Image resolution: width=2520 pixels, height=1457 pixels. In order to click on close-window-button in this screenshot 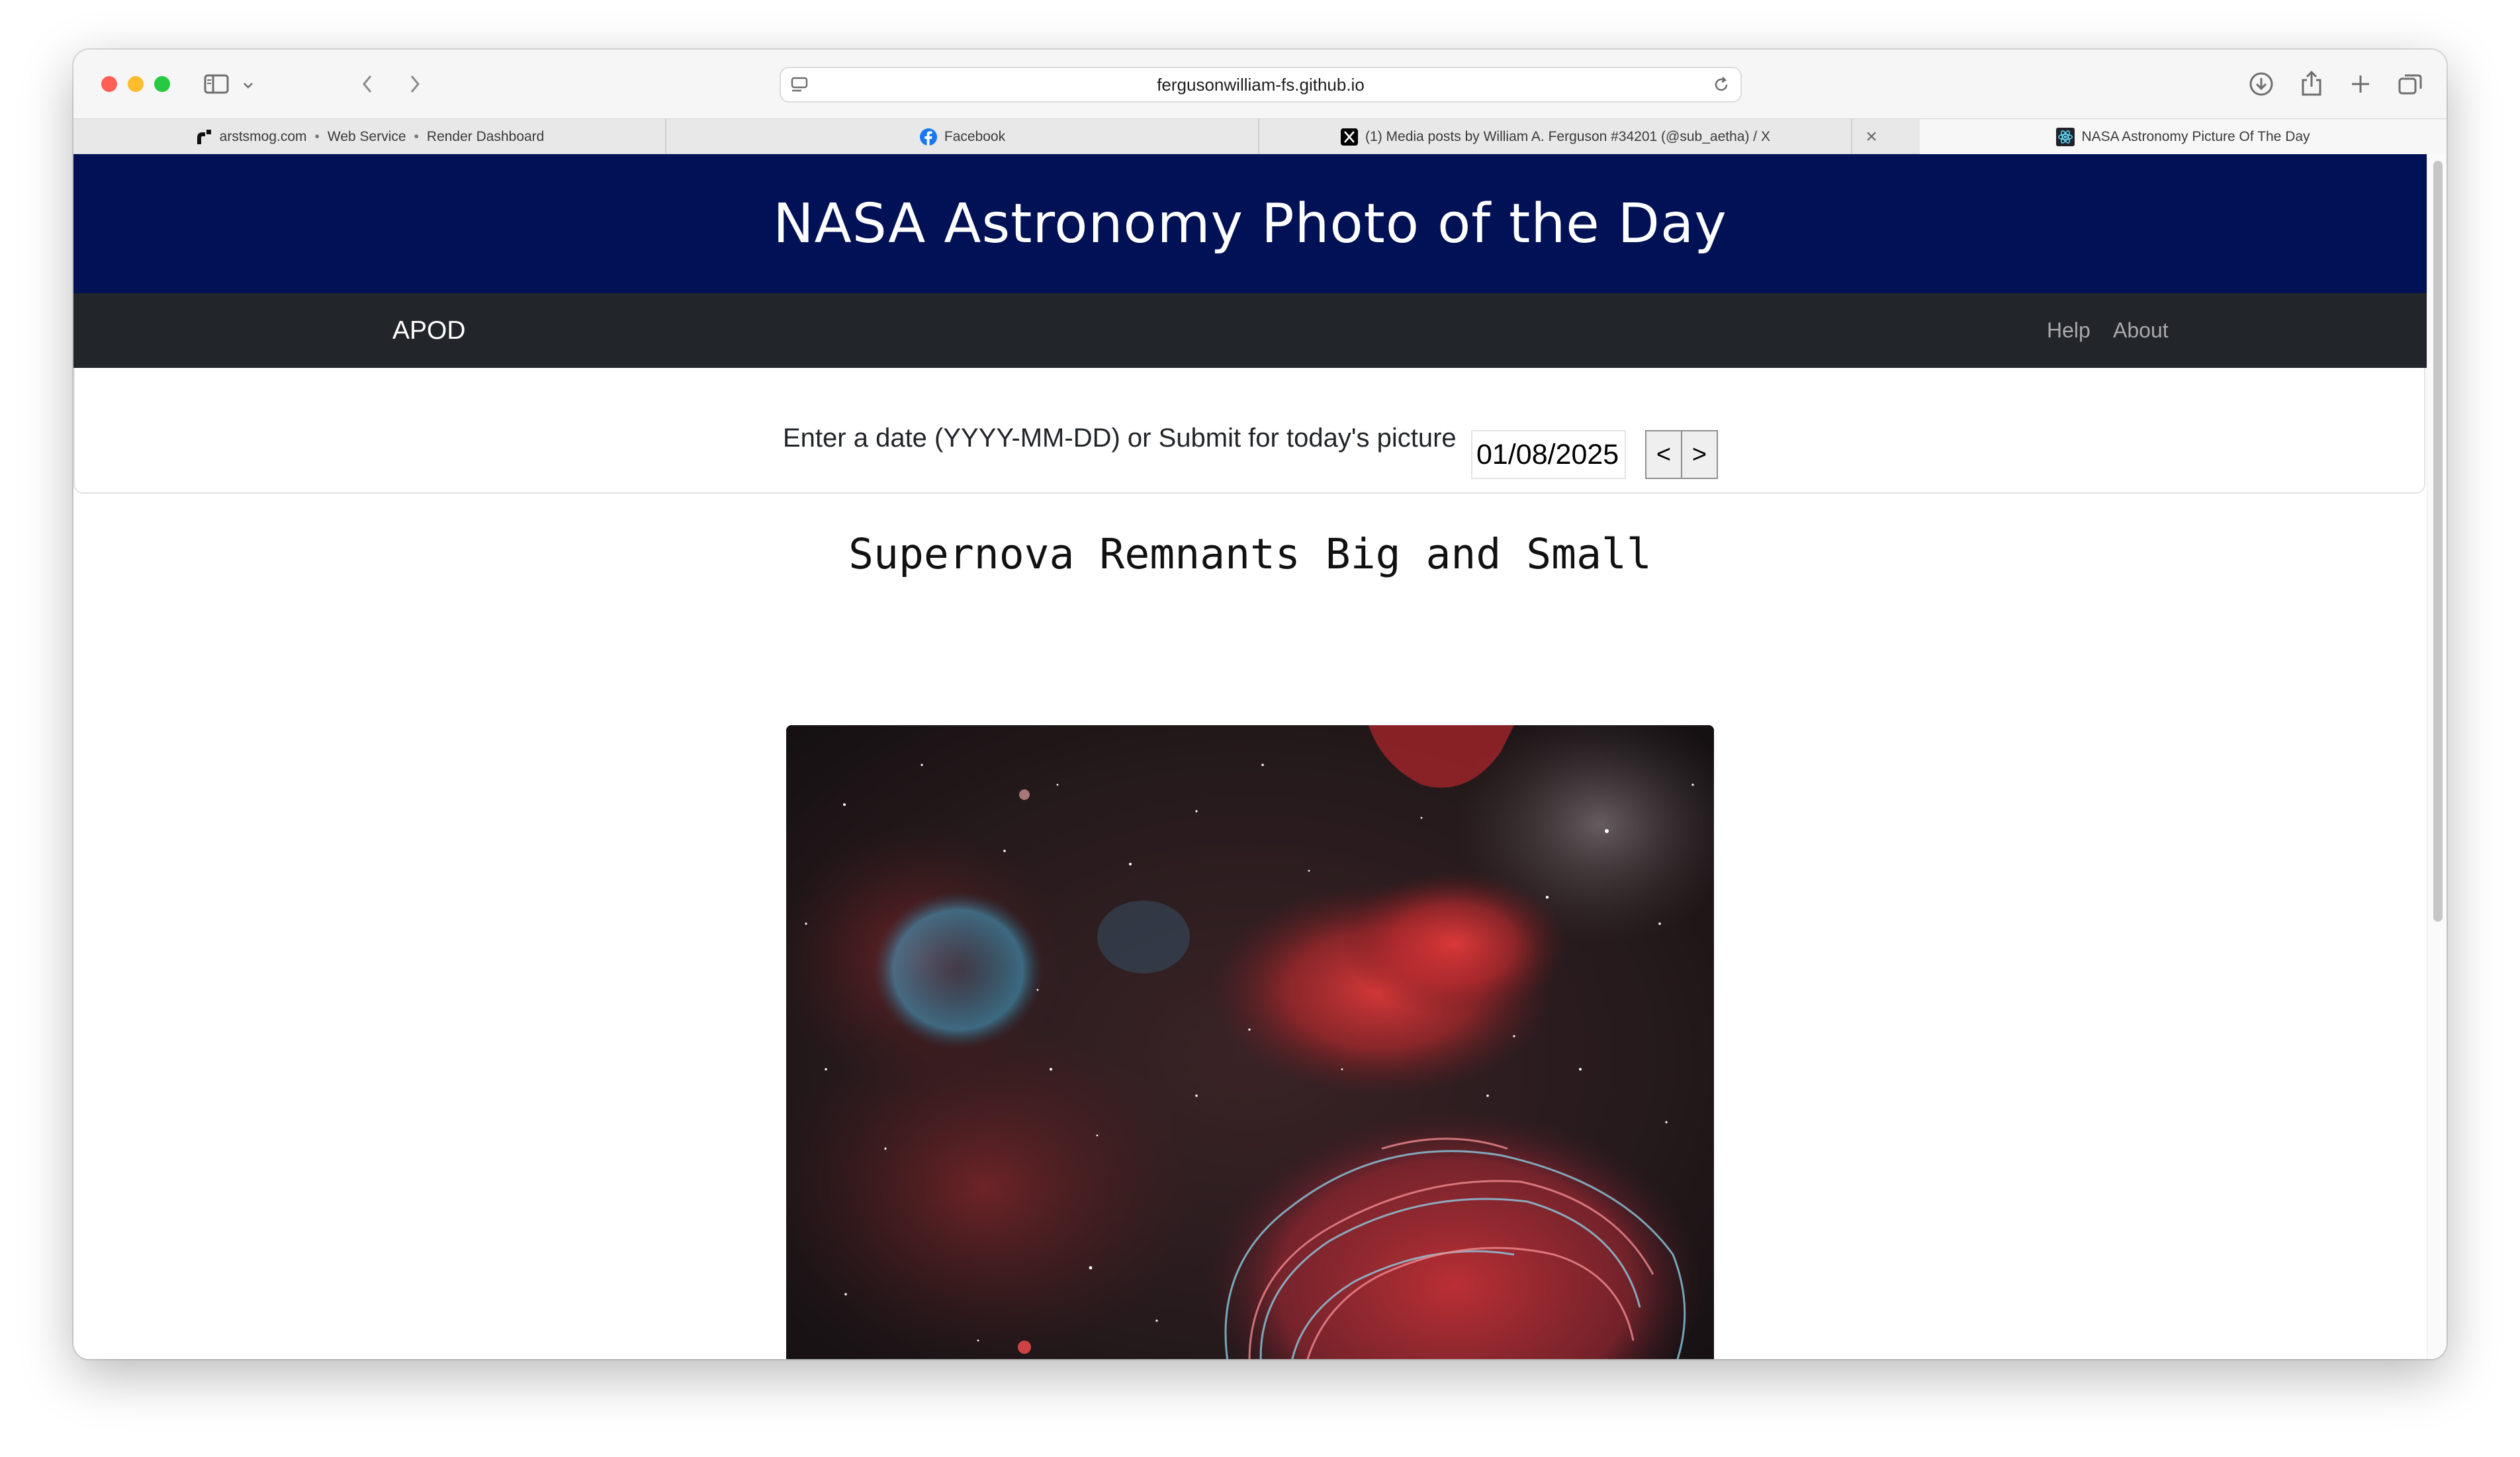, I will do `click(109, 84)`.